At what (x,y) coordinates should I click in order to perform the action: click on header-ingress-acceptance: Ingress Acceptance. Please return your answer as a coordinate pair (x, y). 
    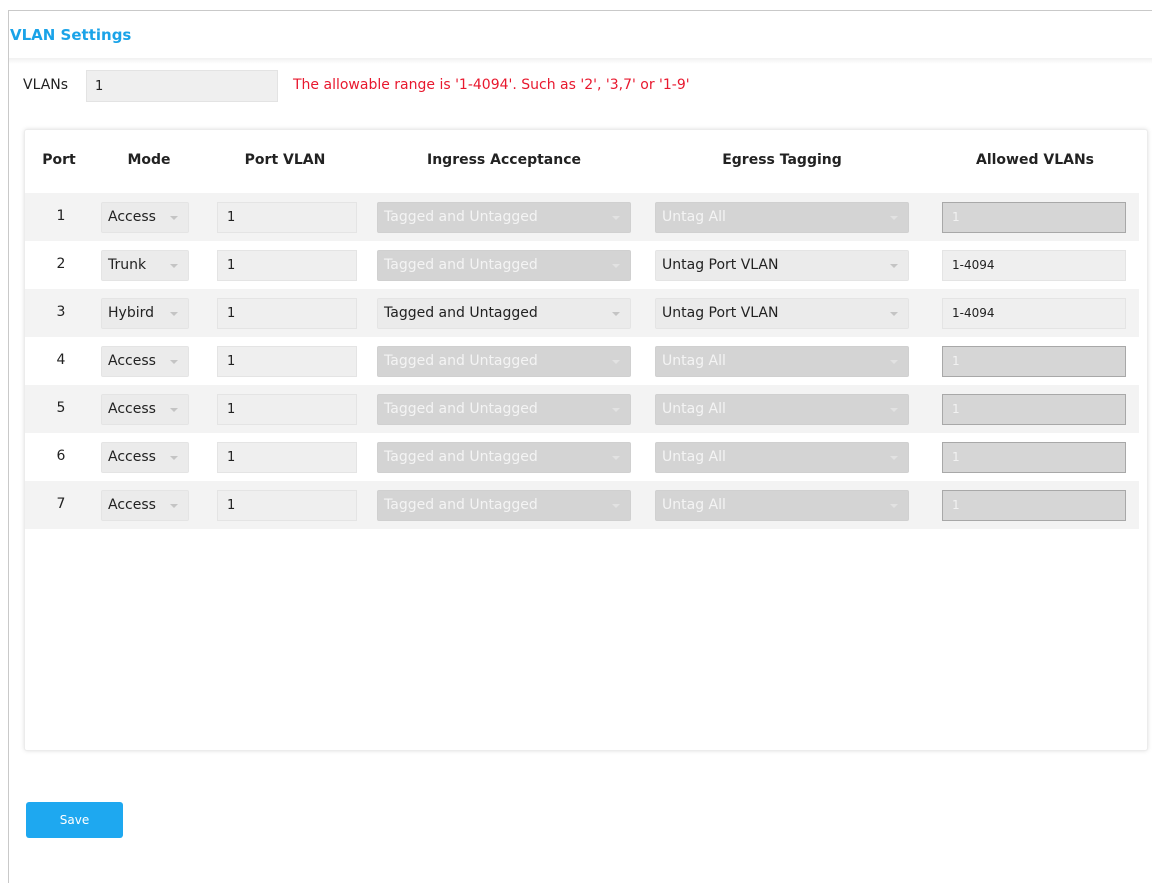
    Looking at the image, I should click on (504, 160).